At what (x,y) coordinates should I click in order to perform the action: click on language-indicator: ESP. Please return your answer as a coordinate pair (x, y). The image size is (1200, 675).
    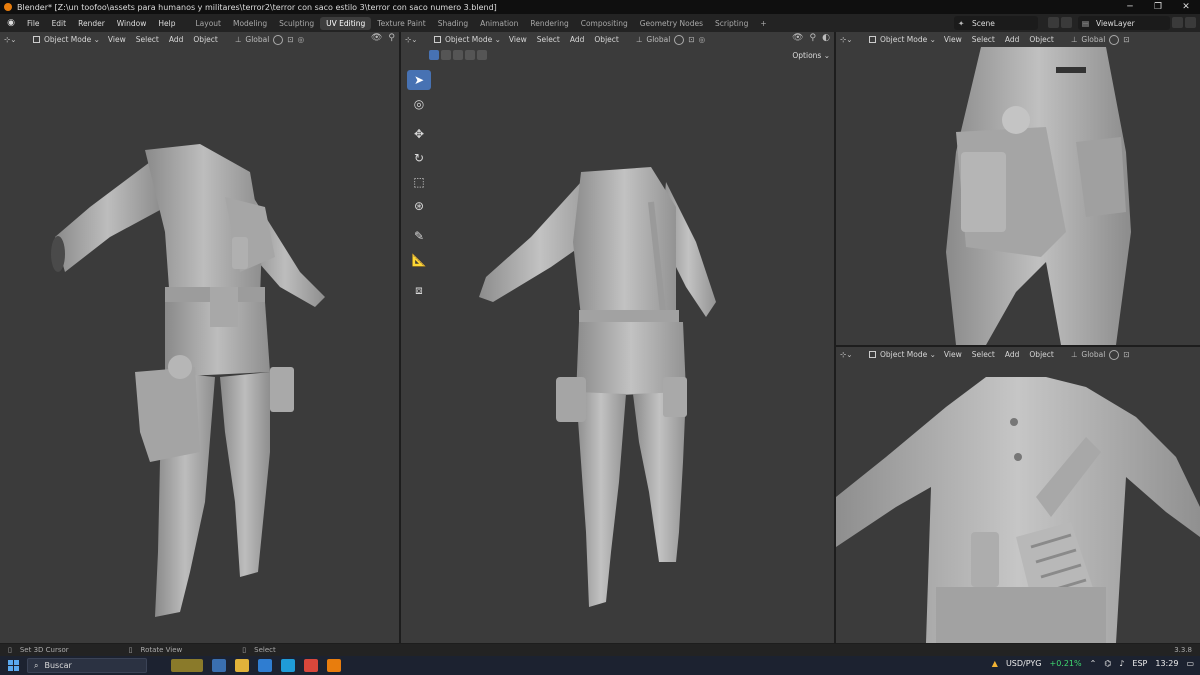
    Looking at the image, I should click on (1139, 663).